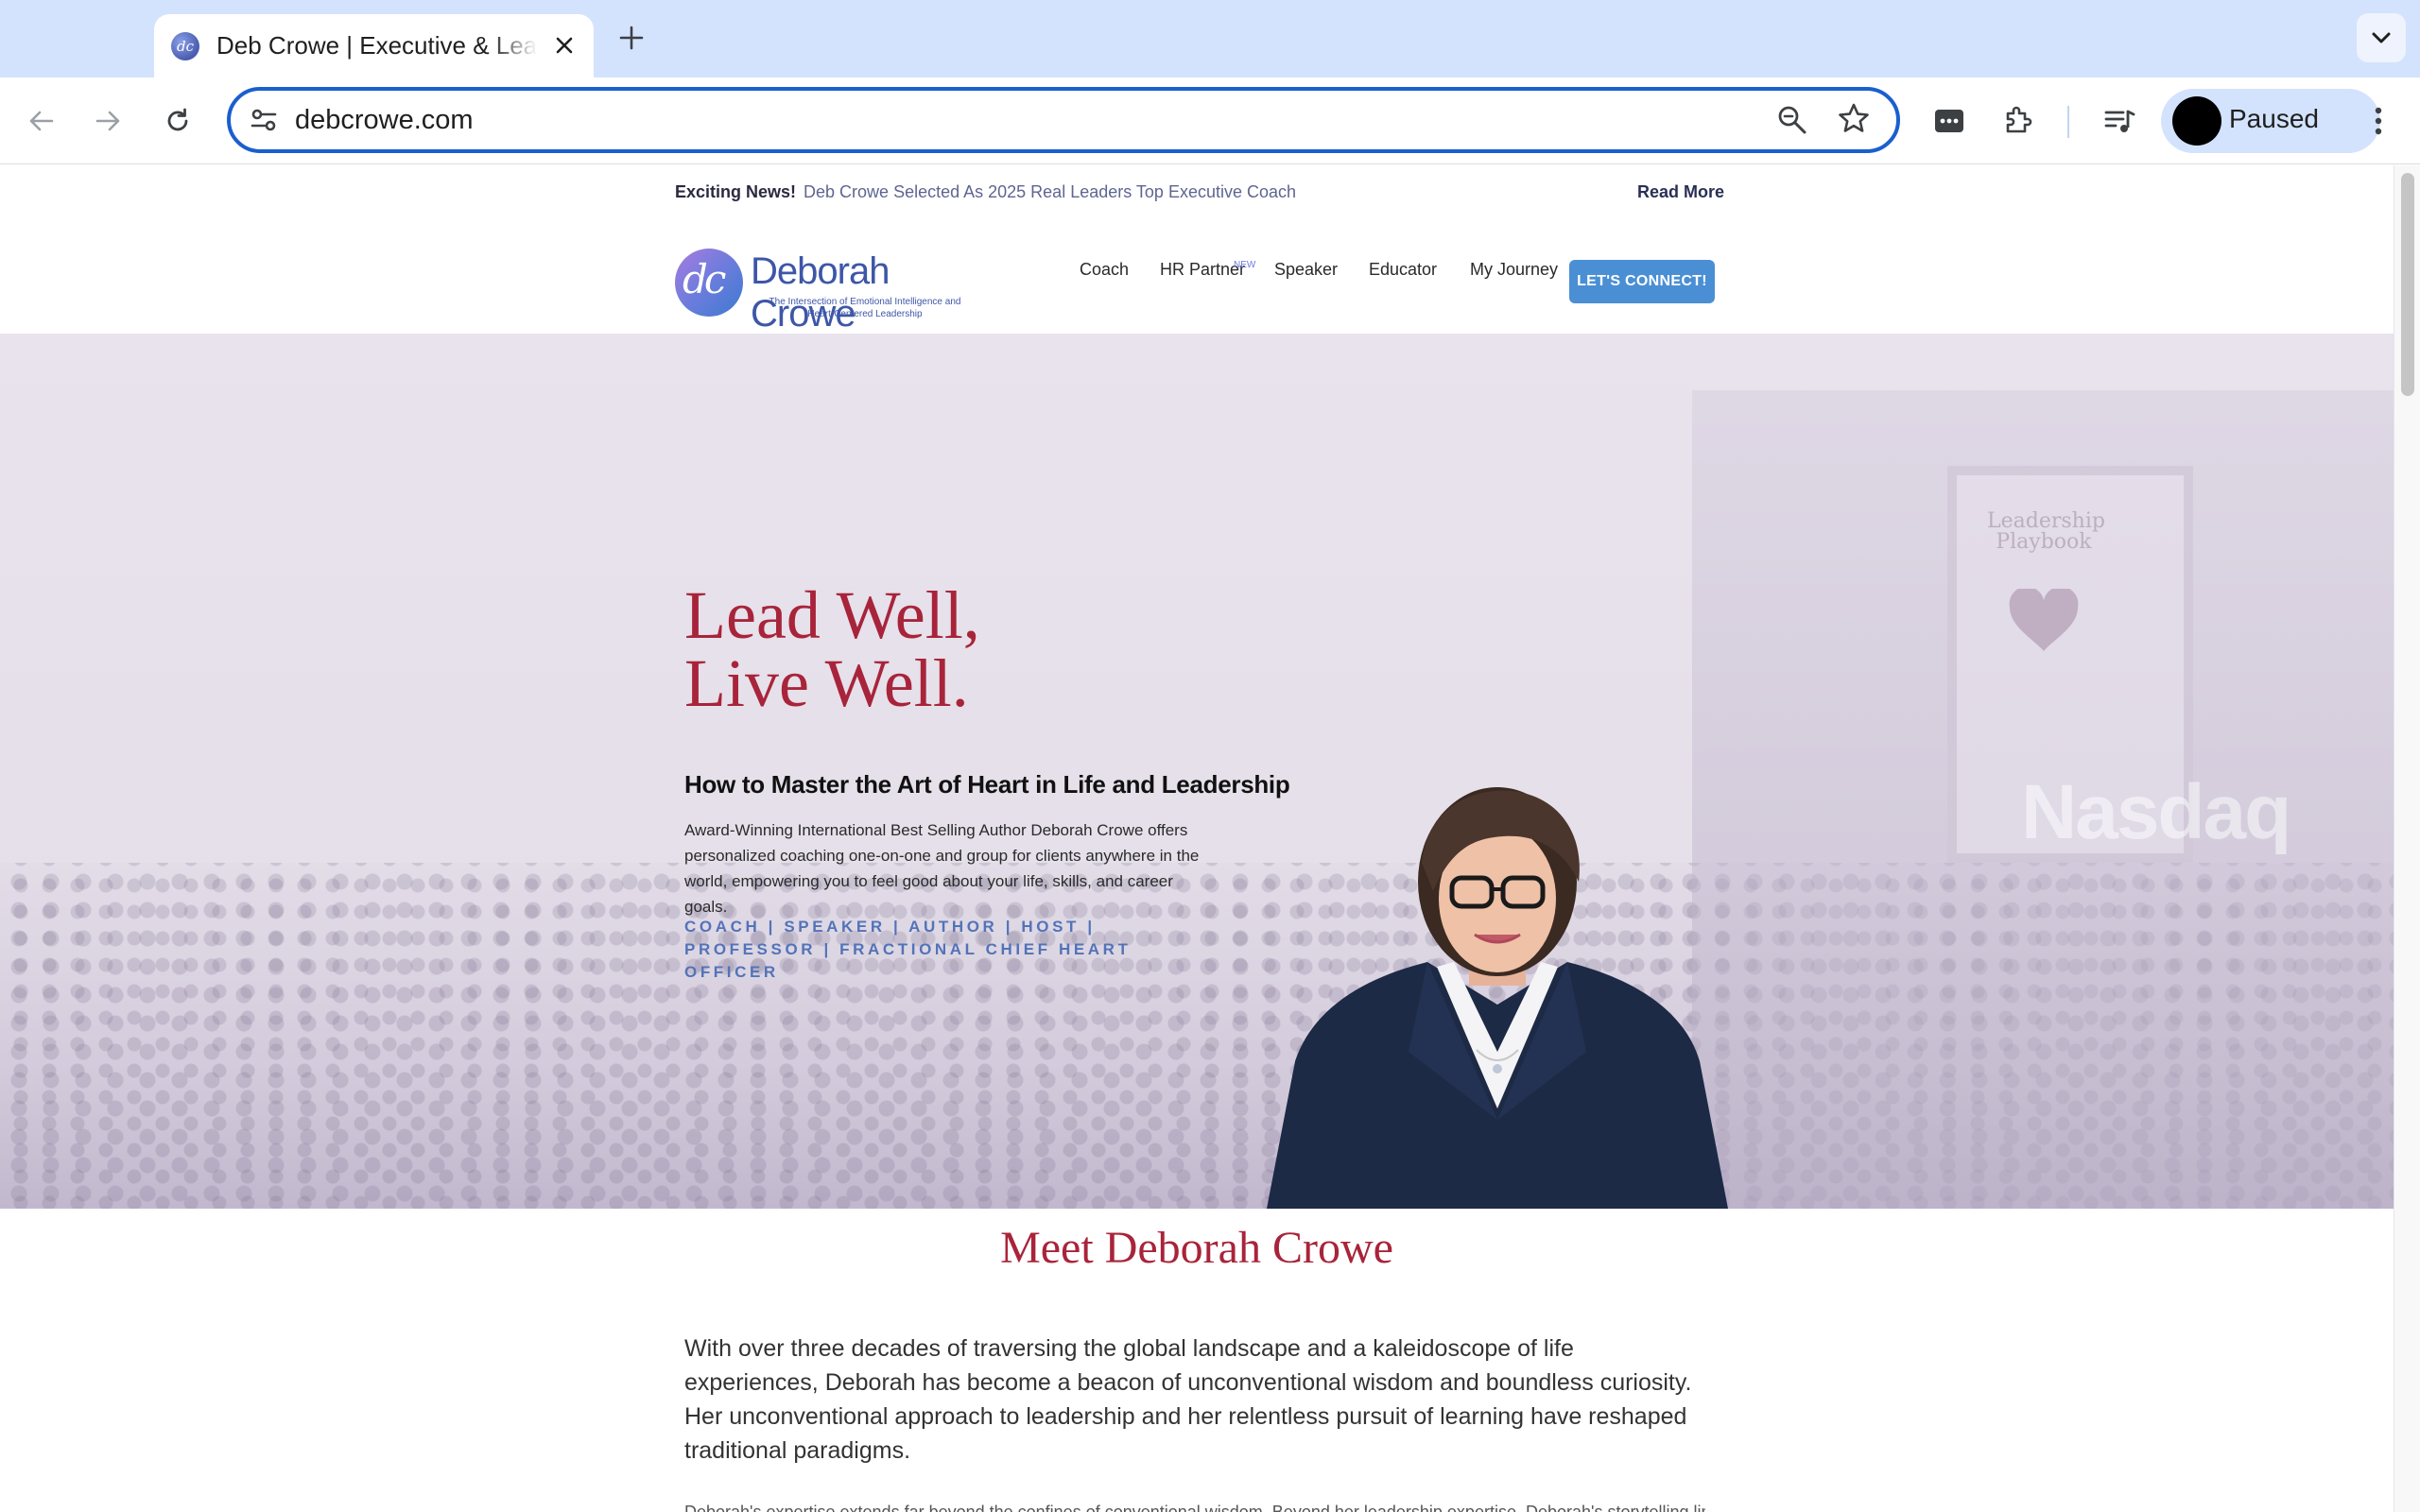  What do you see at coordinates (1104, 270) in the screenshot?
I see `nav-item-coach: Coach` at bounding box center [1104, 270].